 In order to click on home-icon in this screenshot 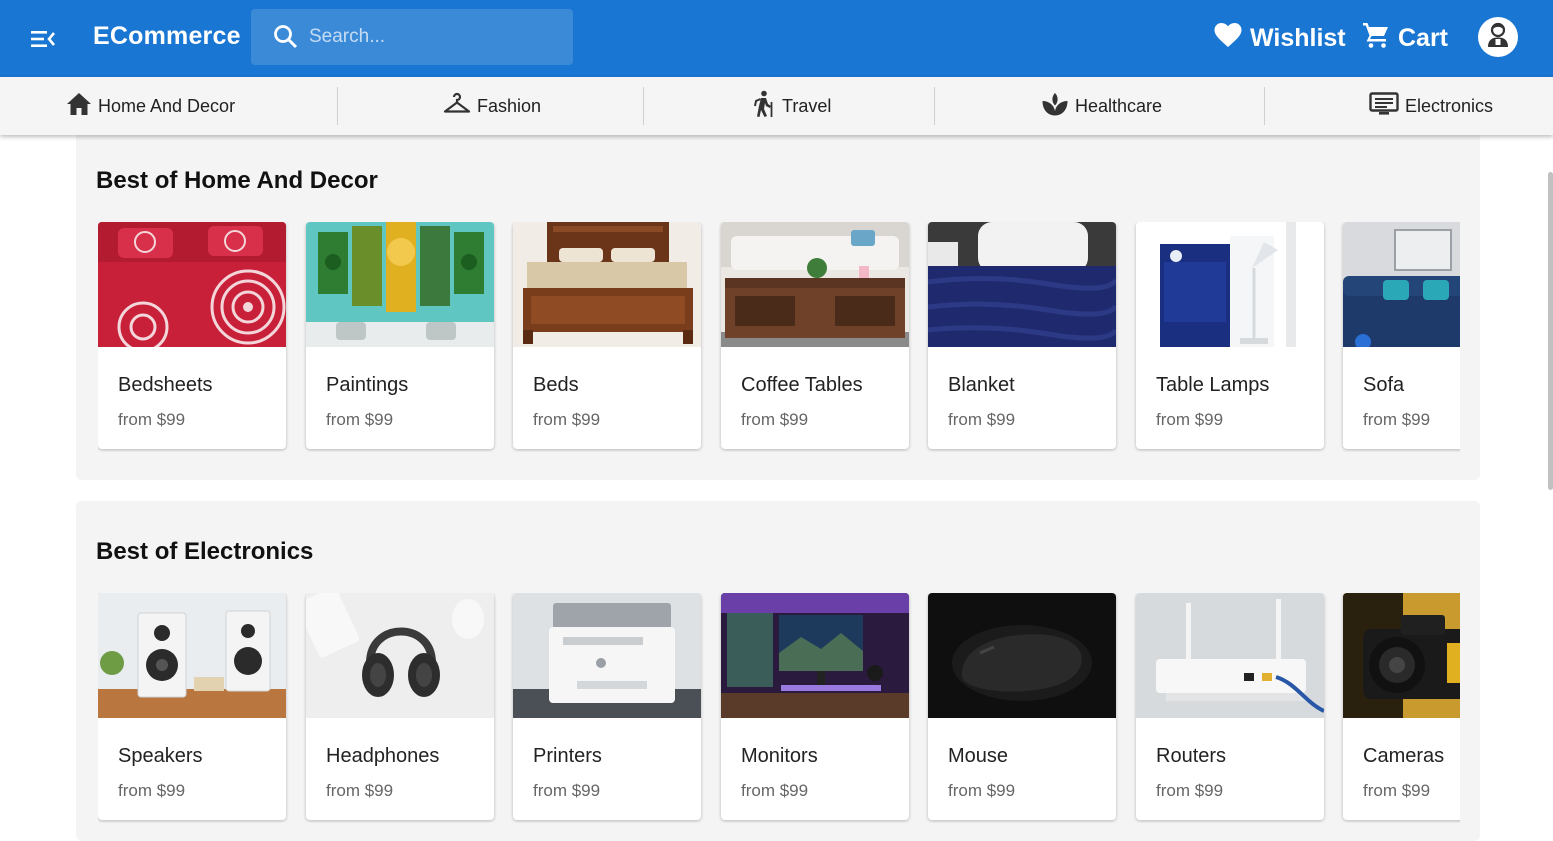, I will do `click(79, 106)`.